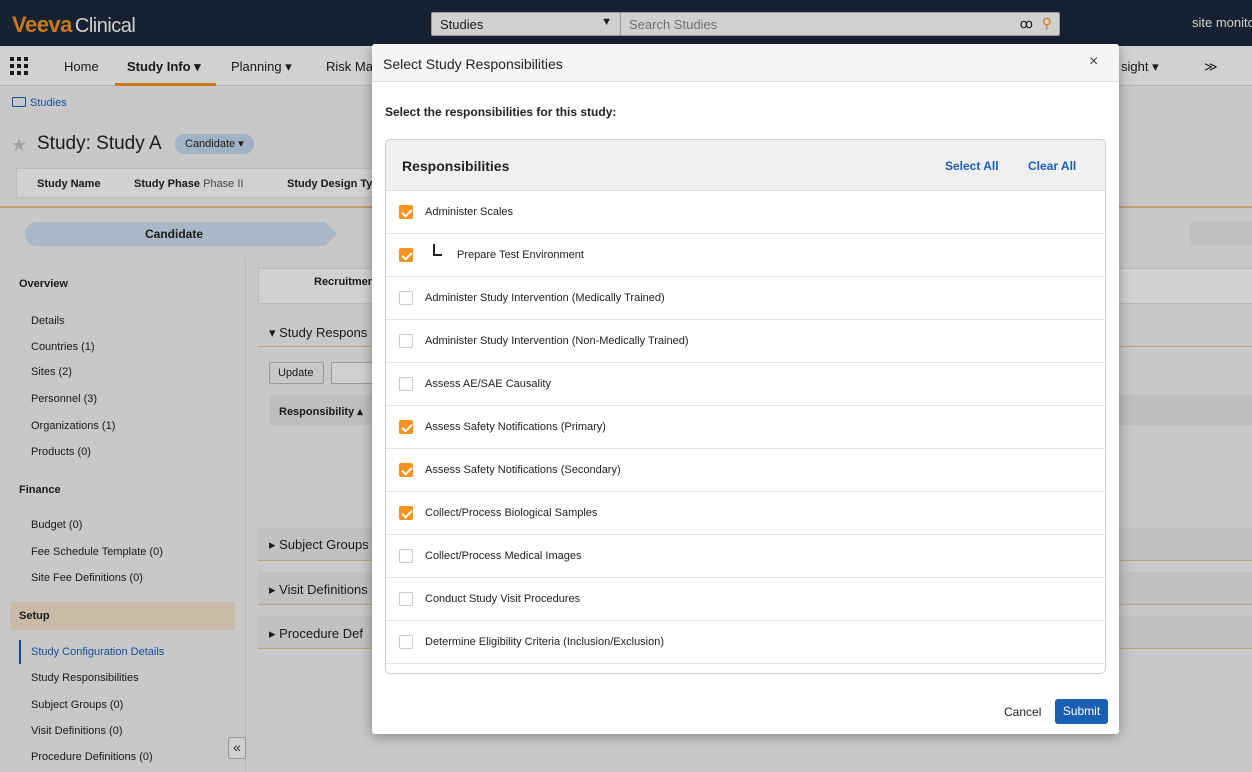  Describe the element at coordinates (437, 250) in the screenshot. I see `child-indent-icon` at that location.